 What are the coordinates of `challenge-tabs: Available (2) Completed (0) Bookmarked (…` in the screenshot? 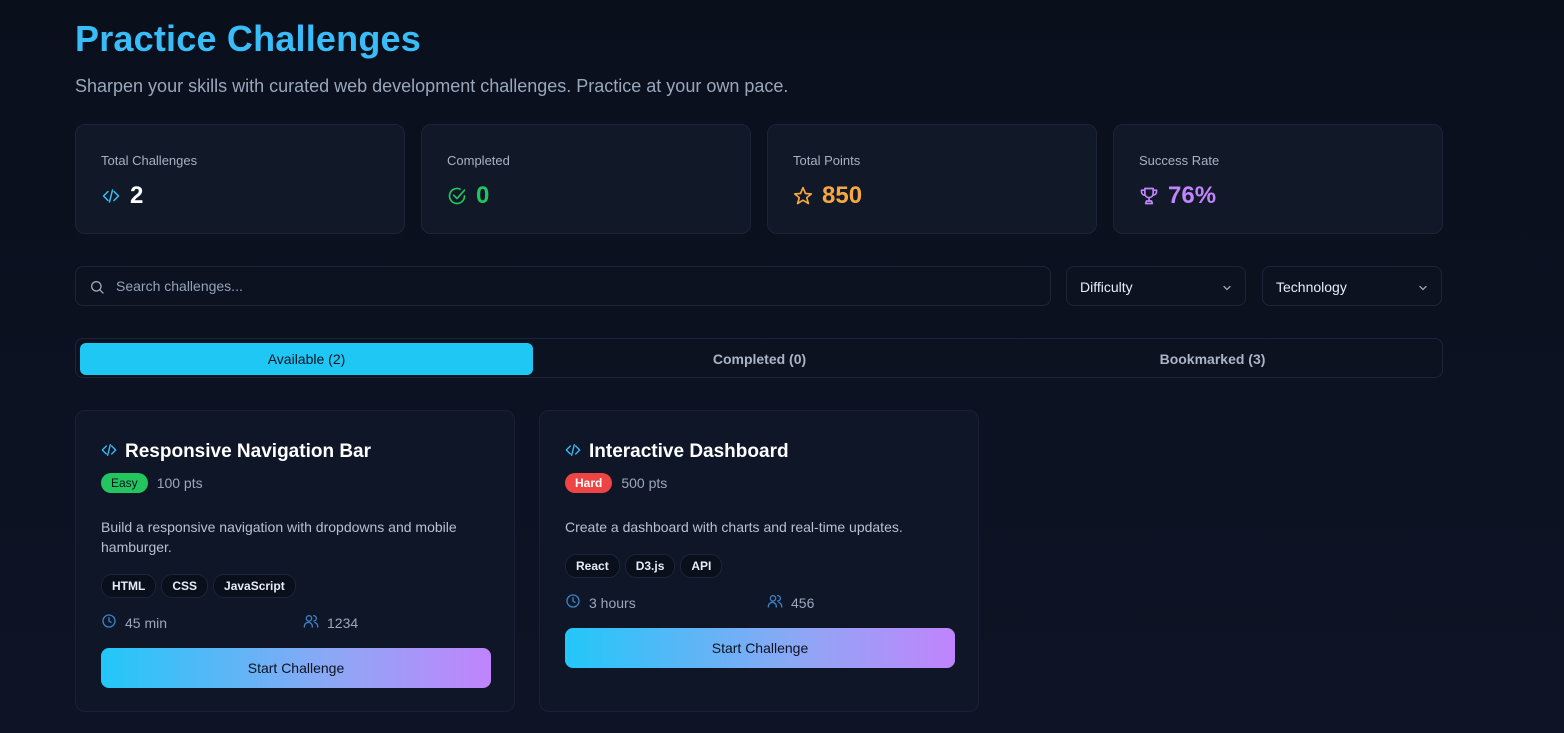 It's located at (759, 358).